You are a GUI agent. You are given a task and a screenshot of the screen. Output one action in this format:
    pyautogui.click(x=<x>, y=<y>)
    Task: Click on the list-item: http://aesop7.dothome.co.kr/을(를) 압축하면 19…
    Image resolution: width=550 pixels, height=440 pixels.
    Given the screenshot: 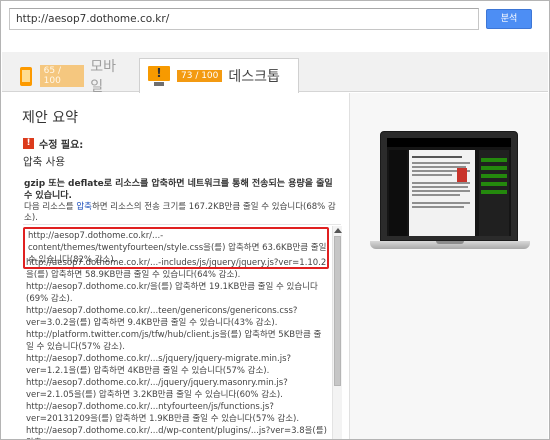 What is the action you would take?
    pyautogui.click(x=172, y=293)
    